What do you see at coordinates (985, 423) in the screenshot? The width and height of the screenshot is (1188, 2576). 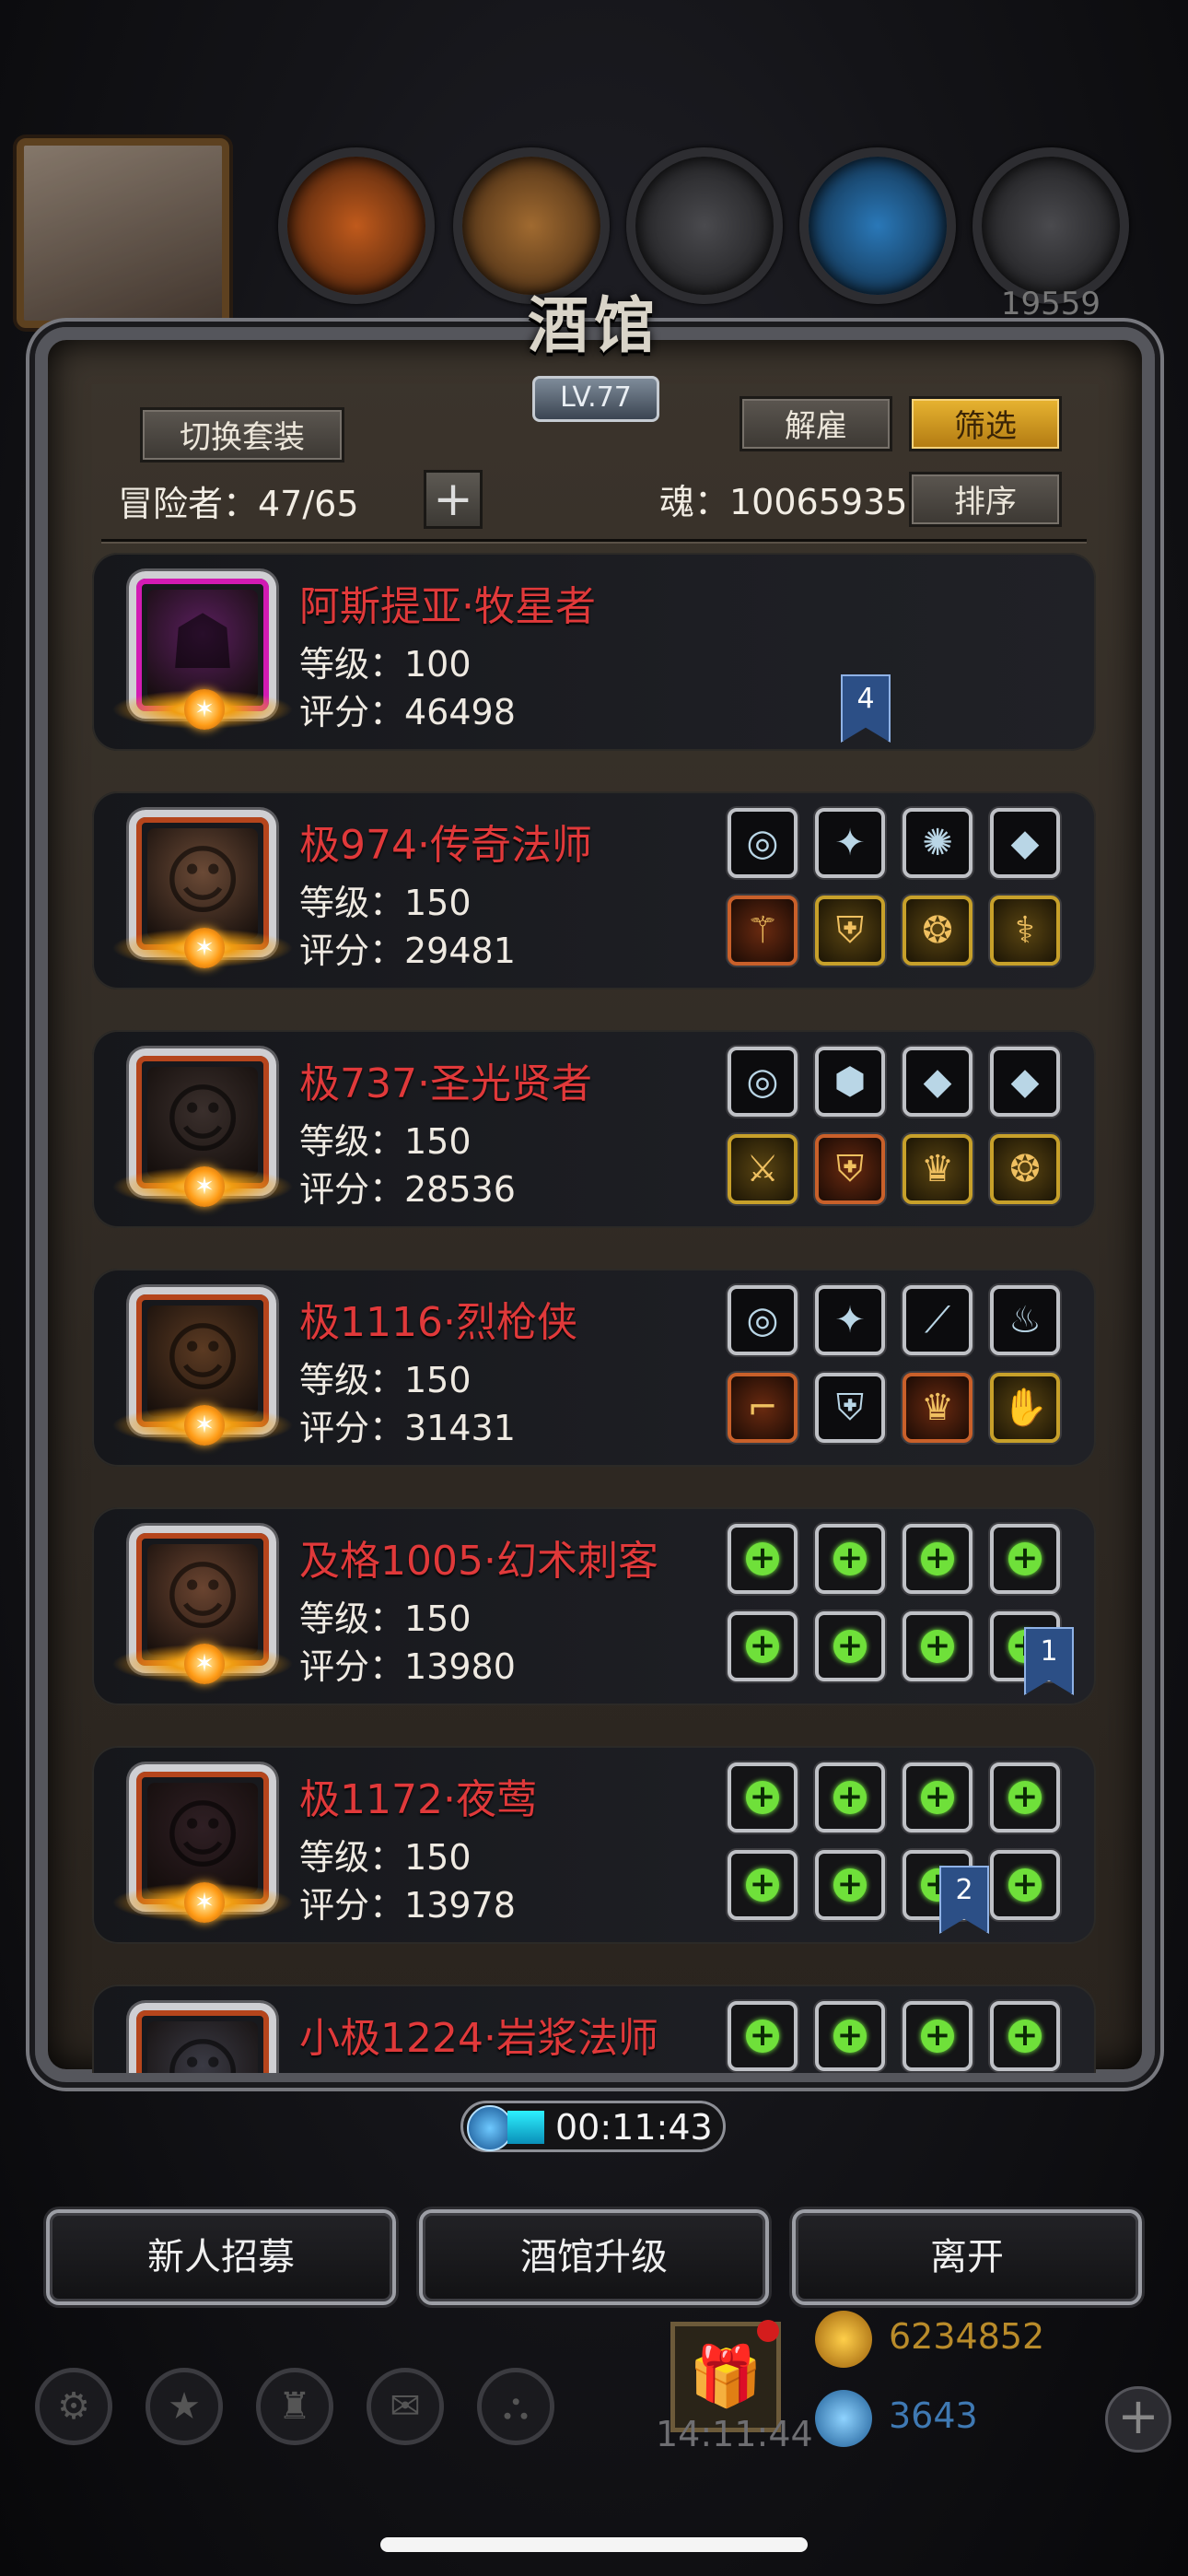 I see `filter-button: 筛选` at bounding box center [985, 423].